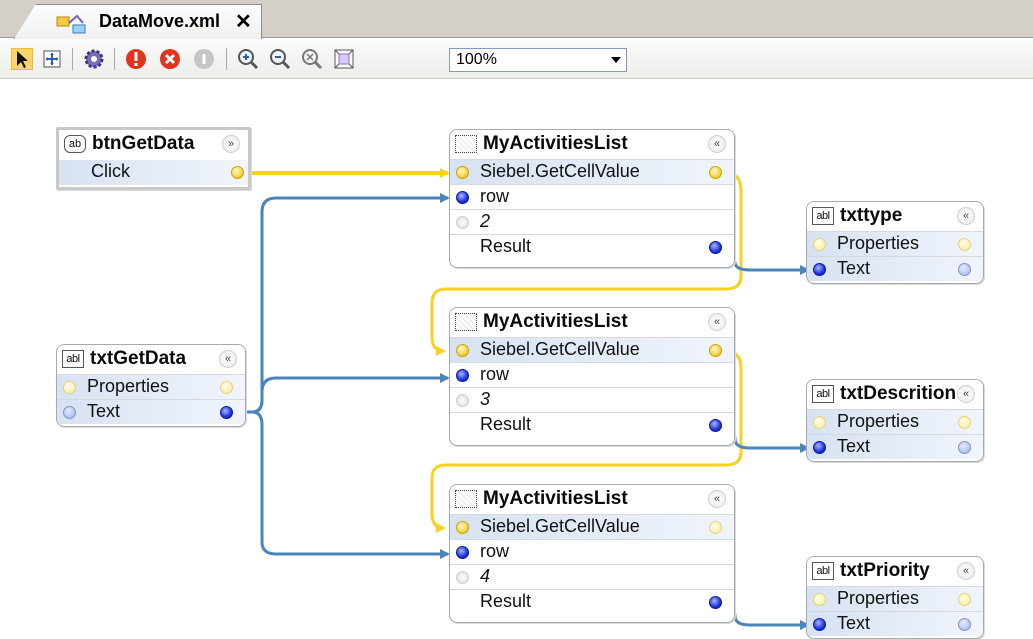 The height and width of the screenshot is (639, 1033). I want to click on wire-text-to-row2, so click(350, 393).